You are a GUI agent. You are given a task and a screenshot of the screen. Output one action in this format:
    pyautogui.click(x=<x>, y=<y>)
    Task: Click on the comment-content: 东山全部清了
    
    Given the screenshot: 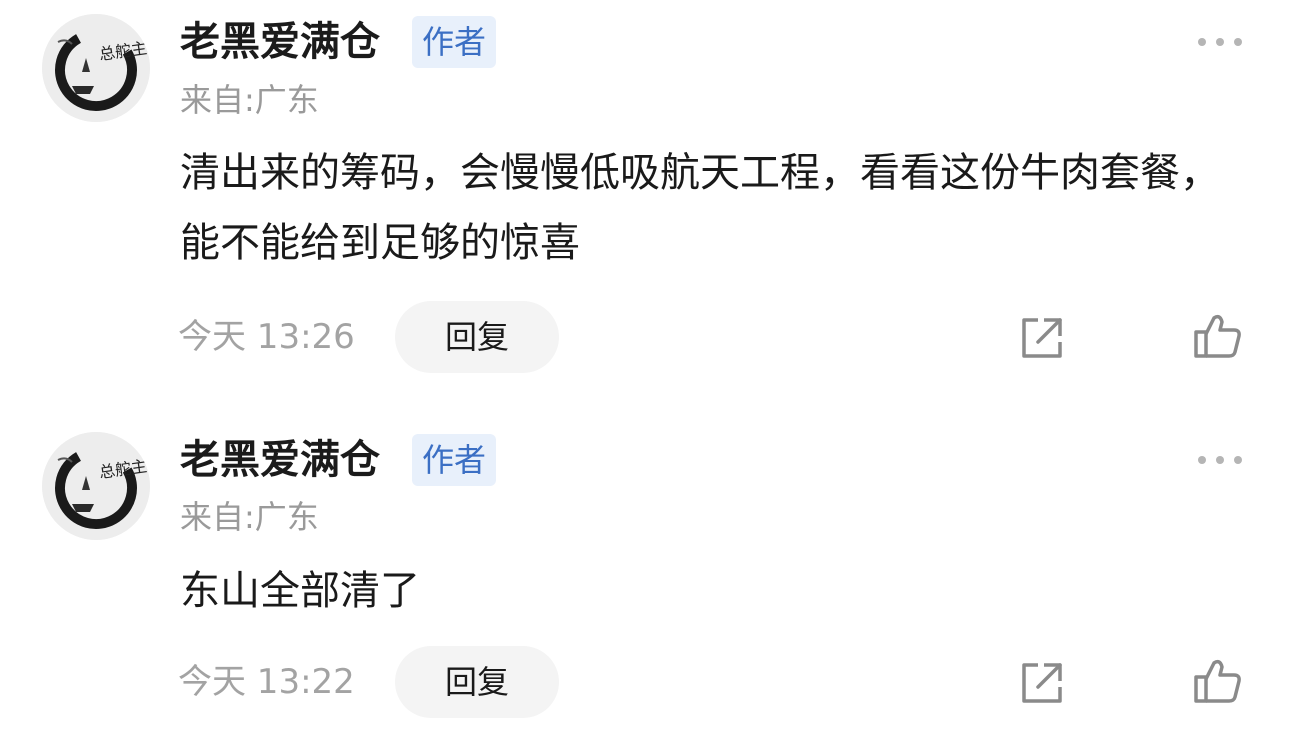 What is the action you would take?
    pyautogui.click(x=300, y=591)
    